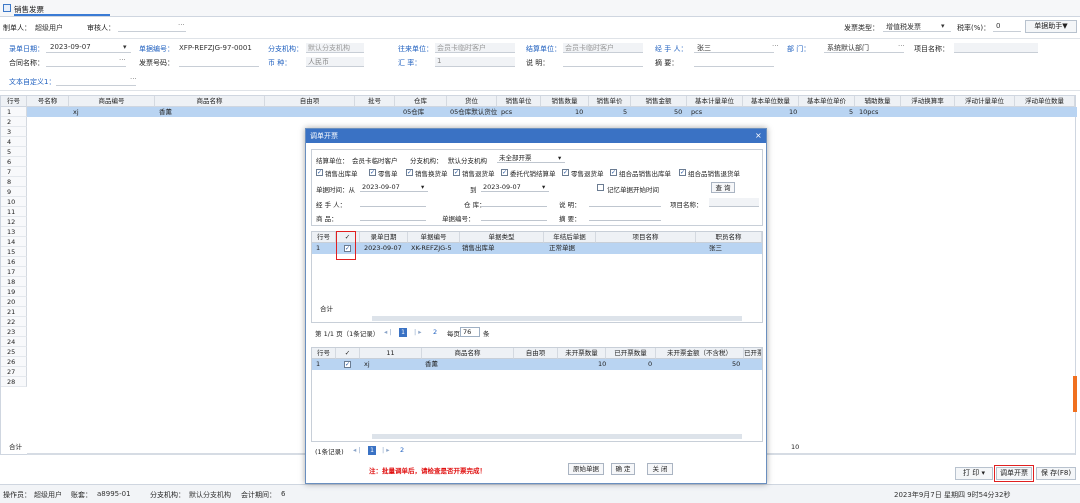 Image resolution: width=1080 pixels, height=503 pixels. I want to click on close-icon: ×, so click(758, 135).